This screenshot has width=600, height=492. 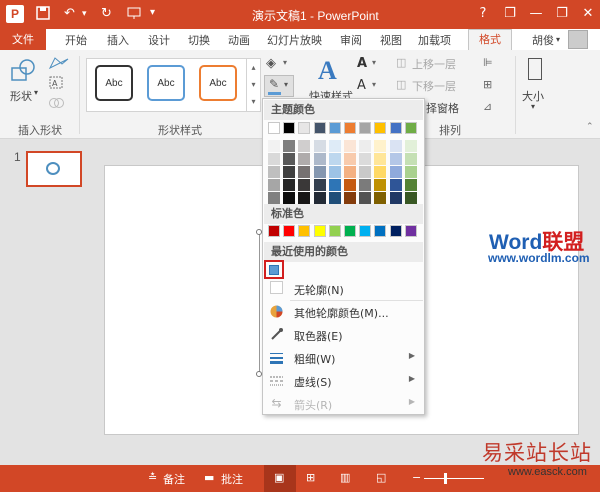 I want to click on tab-home: 开始, so click(x=76, y=40).